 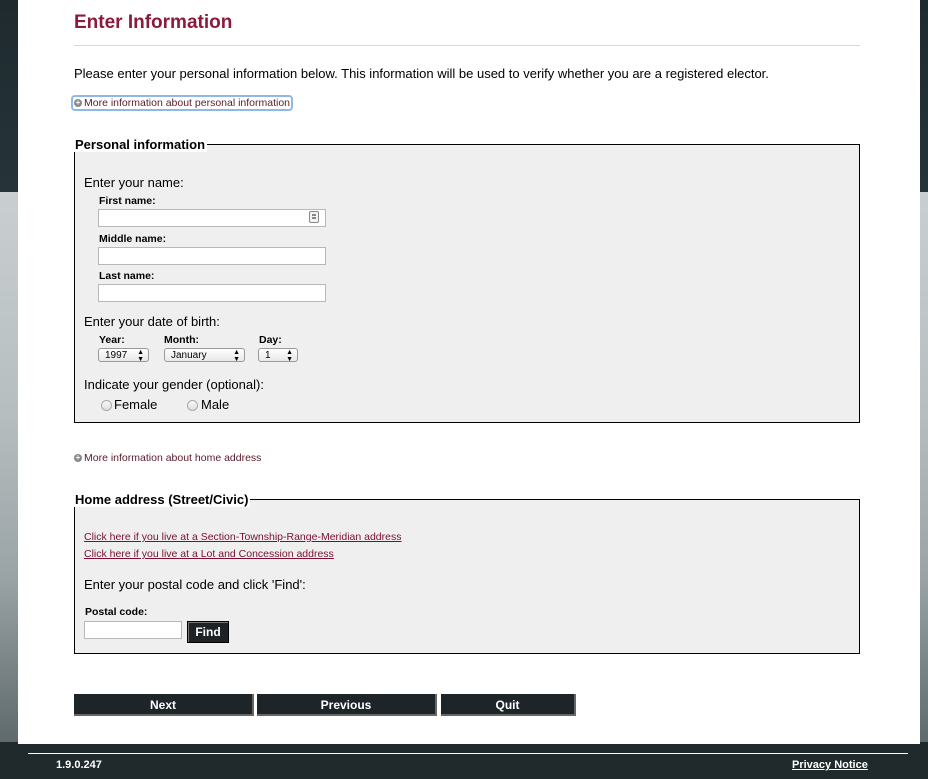 What do you see at coordinates (162, 499) in the screenshot?
I see `home-address-legend: Home address (Street/Civic)` at bounding box center [162, 499].